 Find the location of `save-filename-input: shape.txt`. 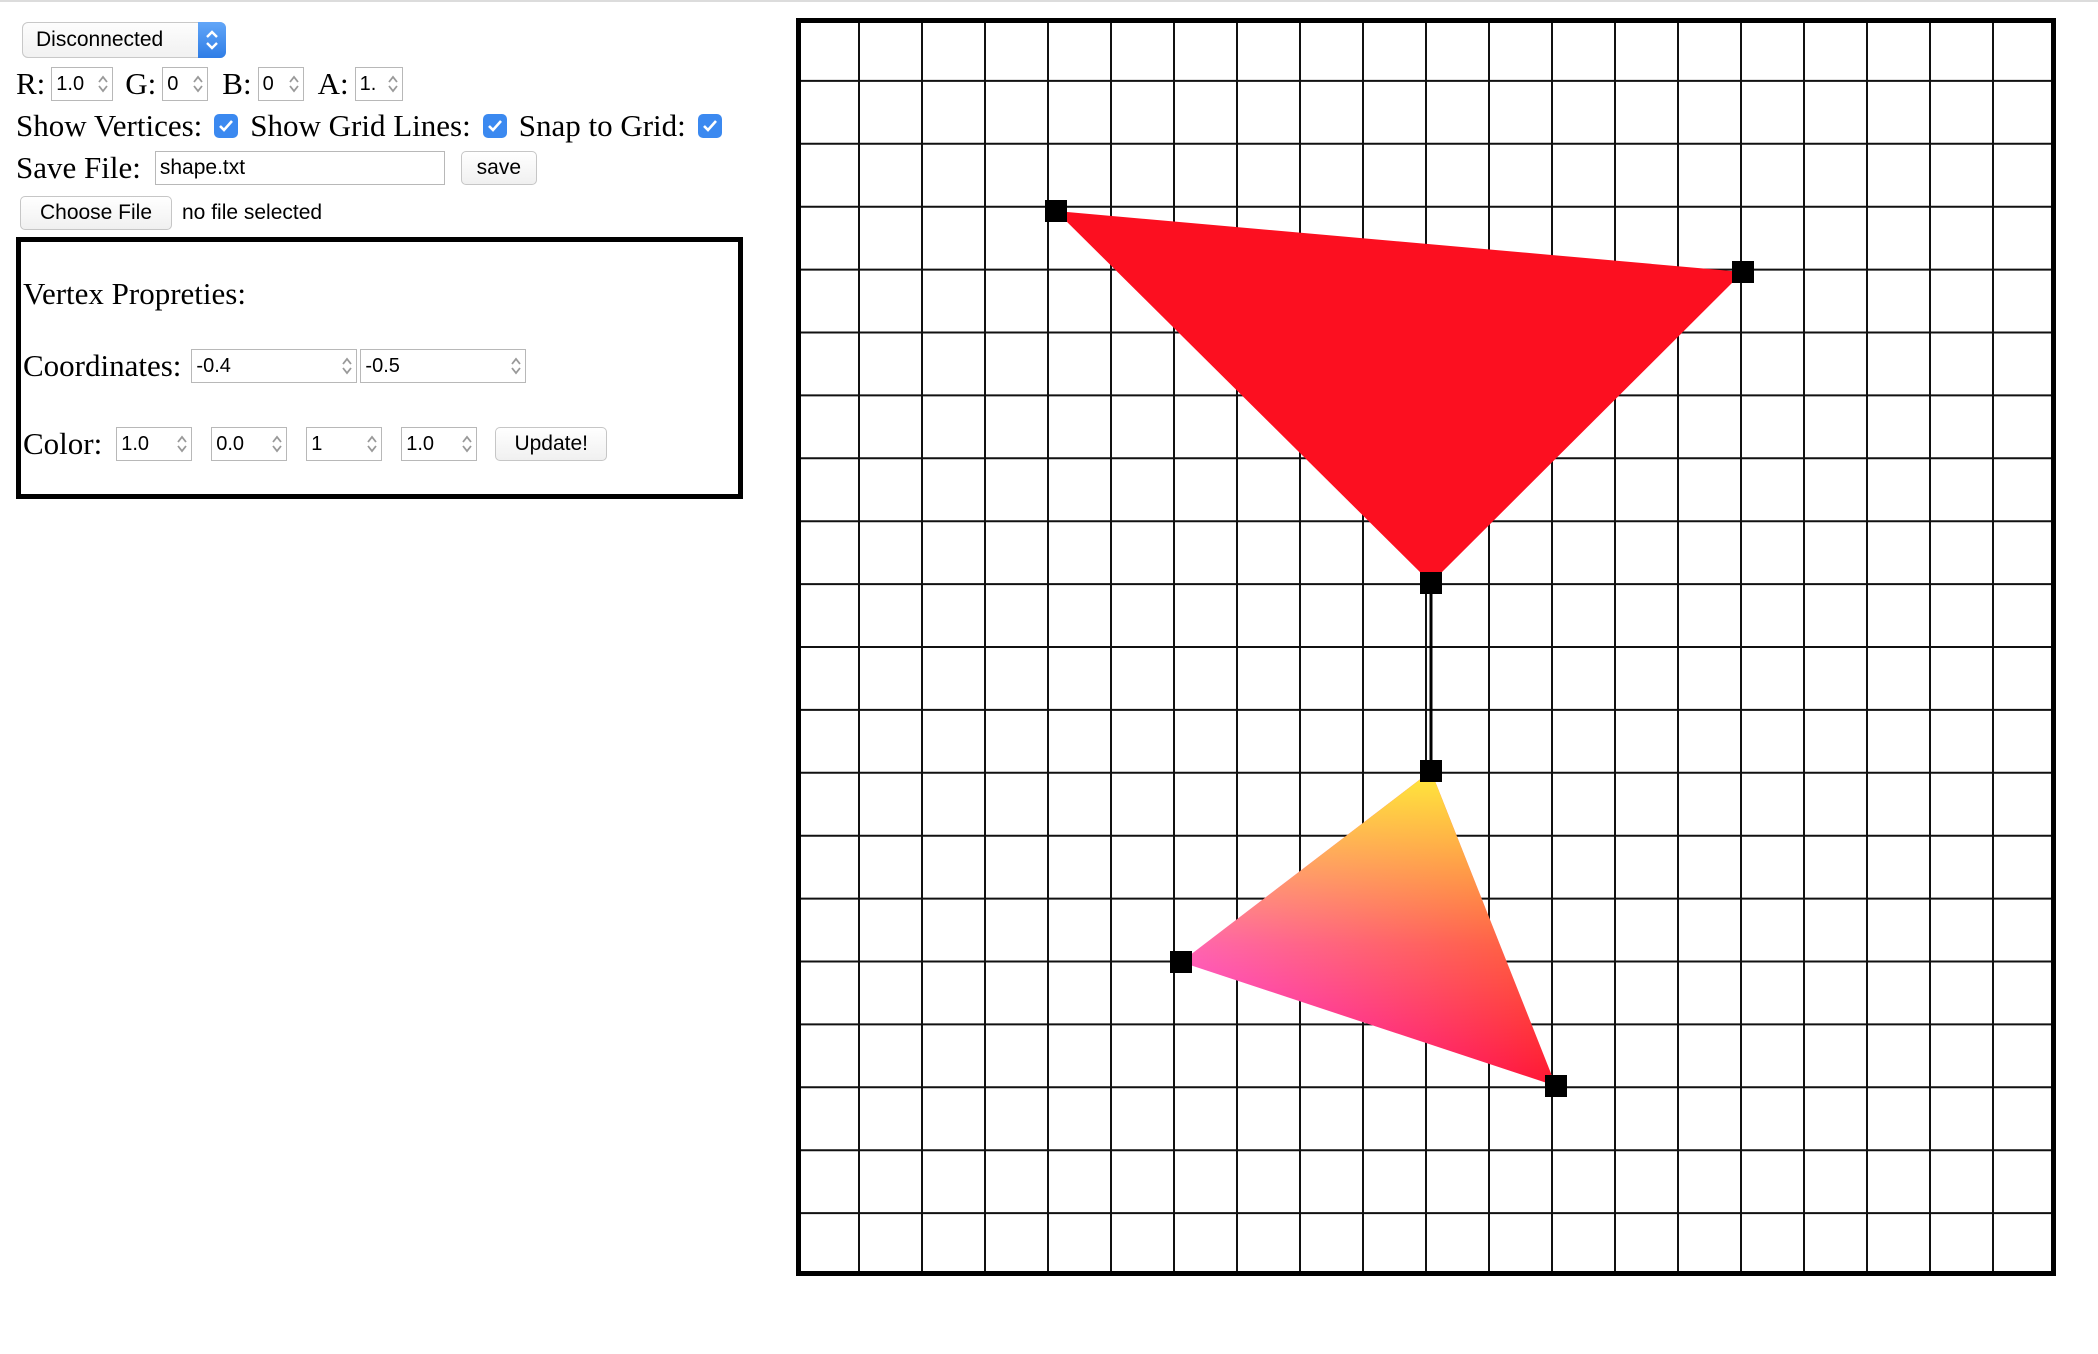

save-filename-input: shape.txt is located at coordinates (299, 168).